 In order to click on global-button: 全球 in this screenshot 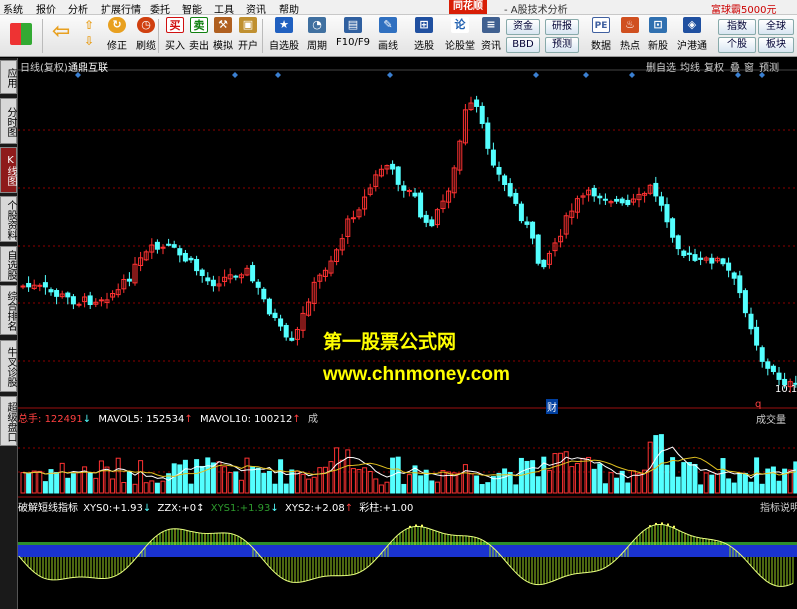, I will do `click(776, 27)`.